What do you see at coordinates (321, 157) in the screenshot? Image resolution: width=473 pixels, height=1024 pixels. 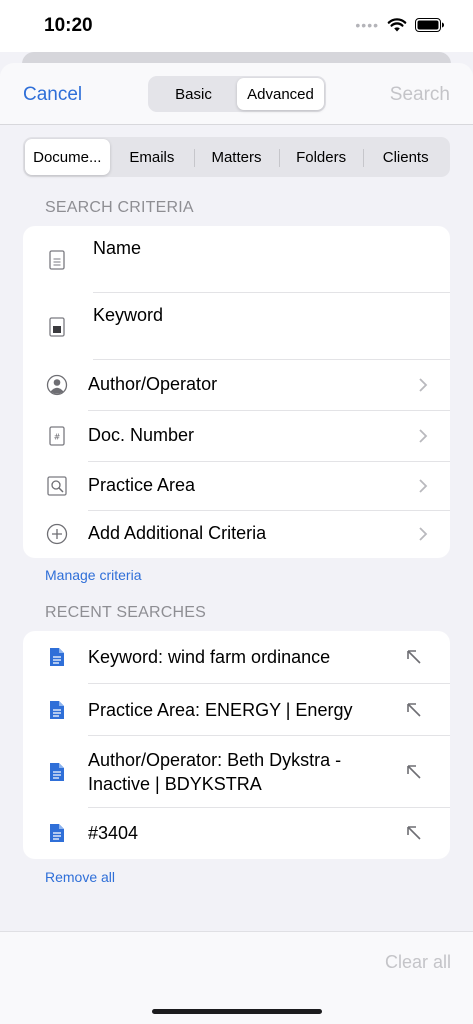 I see `tab-folders: Folders` at bounding box center [321, 157].